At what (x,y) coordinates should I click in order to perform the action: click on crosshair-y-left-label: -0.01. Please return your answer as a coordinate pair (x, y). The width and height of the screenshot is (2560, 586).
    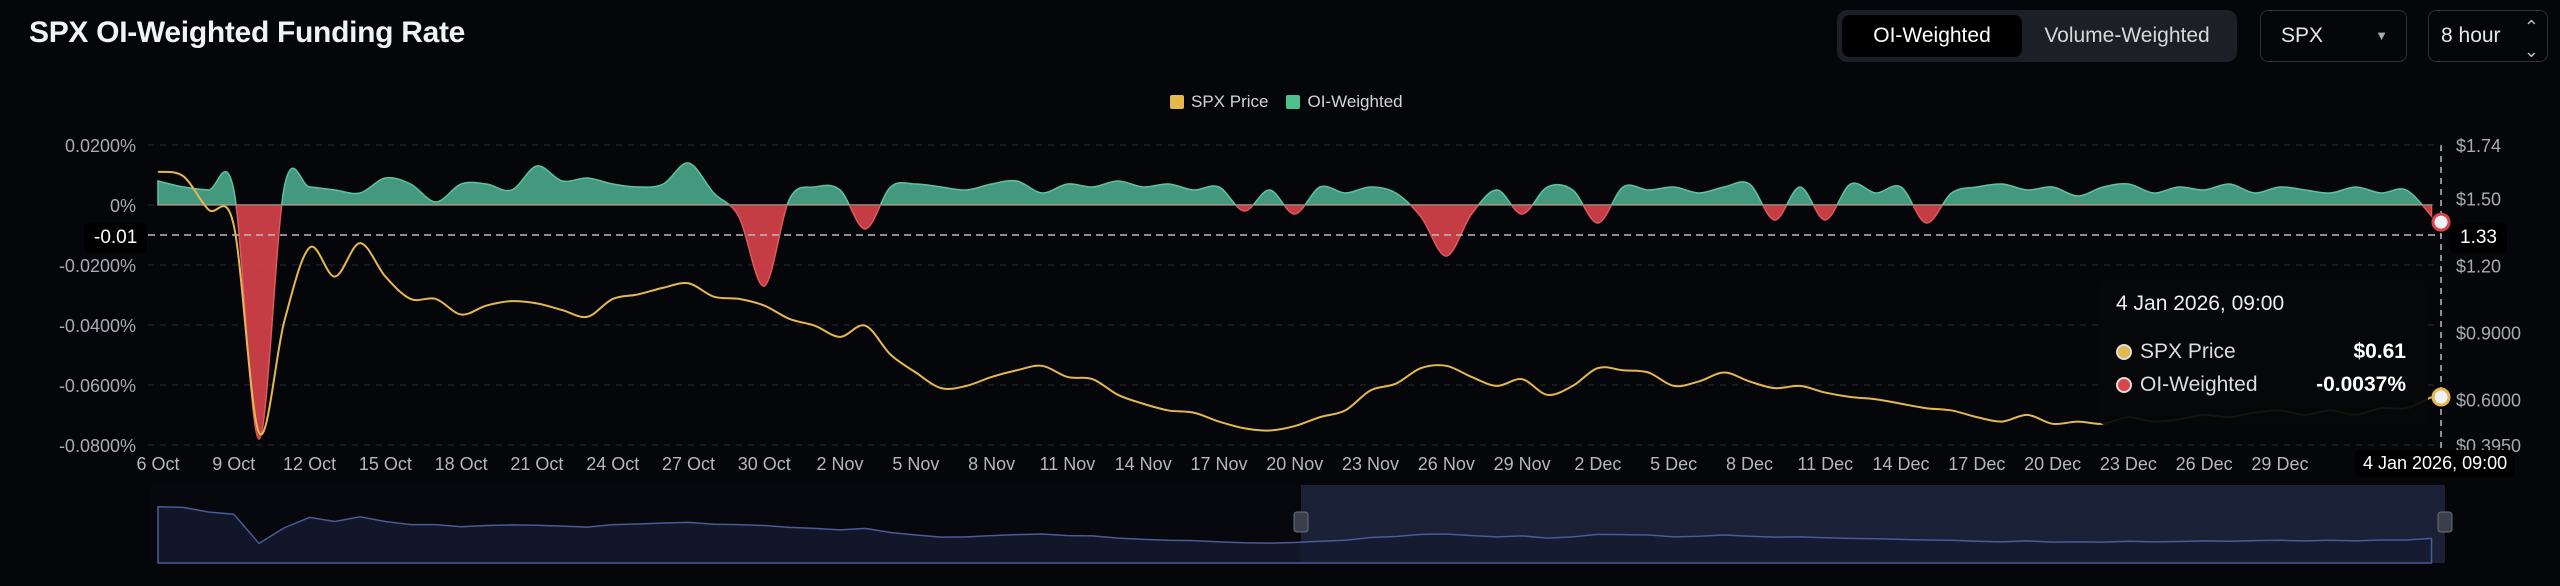
    Looking at the image, I should click on (116, 238).